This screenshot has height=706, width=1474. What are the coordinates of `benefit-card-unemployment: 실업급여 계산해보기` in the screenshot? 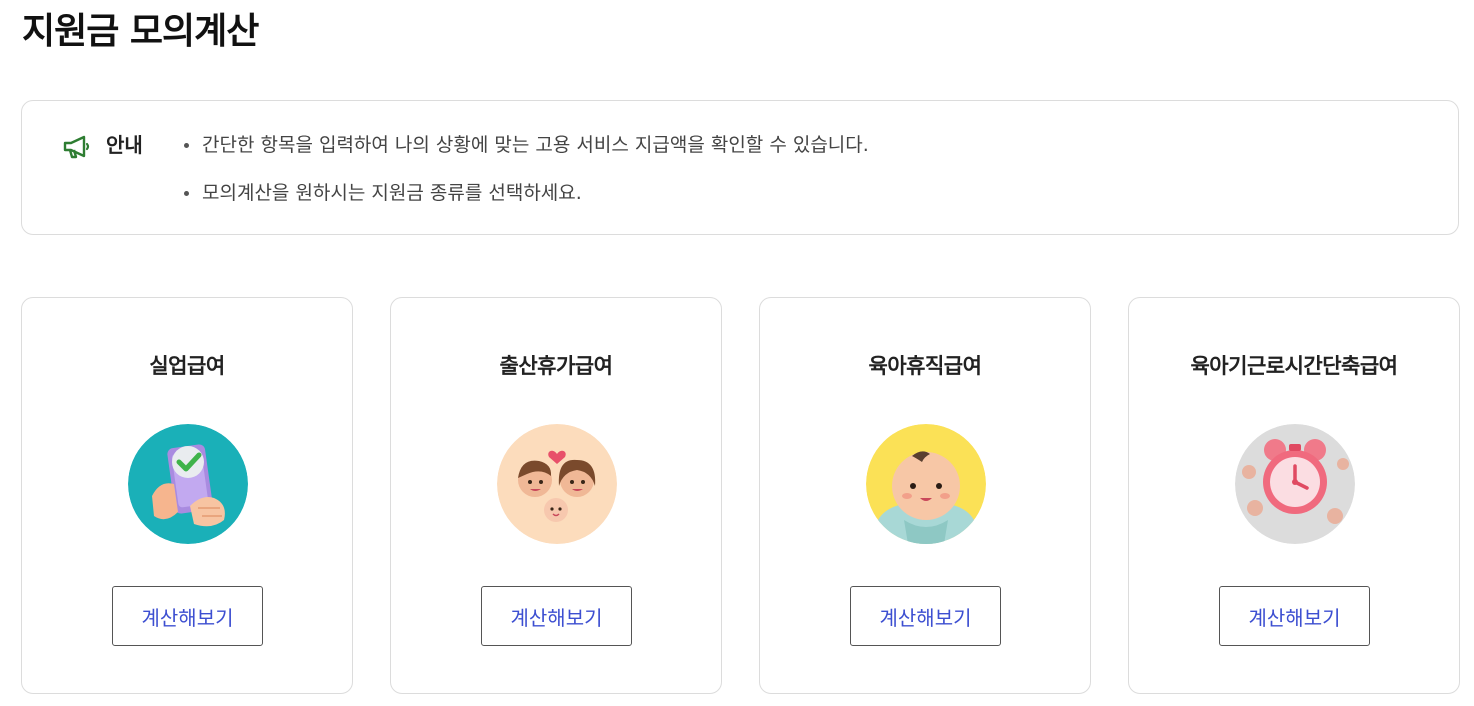 It's located at (187, 495).